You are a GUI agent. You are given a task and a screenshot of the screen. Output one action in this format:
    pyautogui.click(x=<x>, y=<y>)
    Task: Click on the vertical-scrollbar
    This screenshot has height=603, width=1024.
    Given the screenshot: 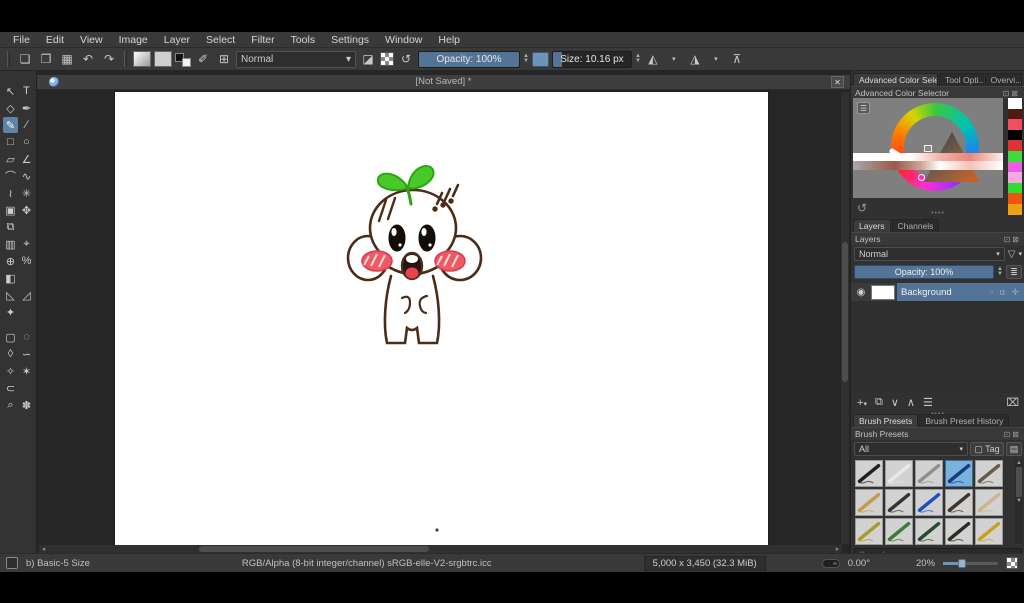 What is the action you would take?
    pyautogui.click(x=845, y=318)
    